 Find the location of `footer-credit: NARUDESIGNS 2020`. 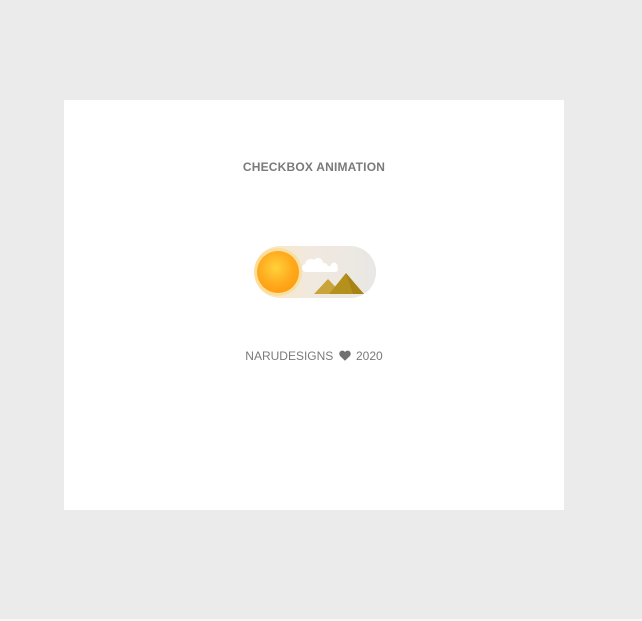

footer-credit: NARUDESIGNS 2020 is located at coordinates (314, 356).